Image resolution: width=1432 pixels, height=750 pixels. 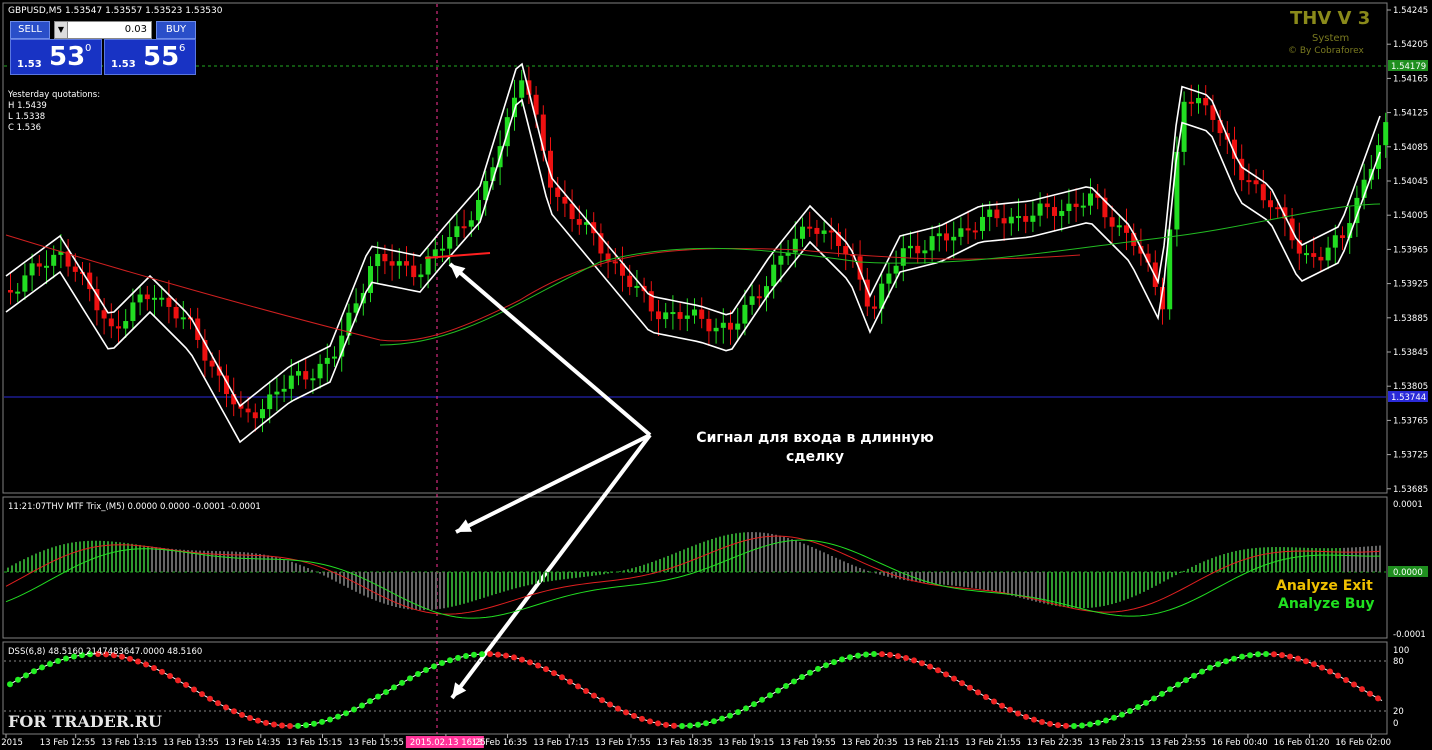 I want to click on time-axis-label: 13 Feb 16:35, so click(x=500, y=743).